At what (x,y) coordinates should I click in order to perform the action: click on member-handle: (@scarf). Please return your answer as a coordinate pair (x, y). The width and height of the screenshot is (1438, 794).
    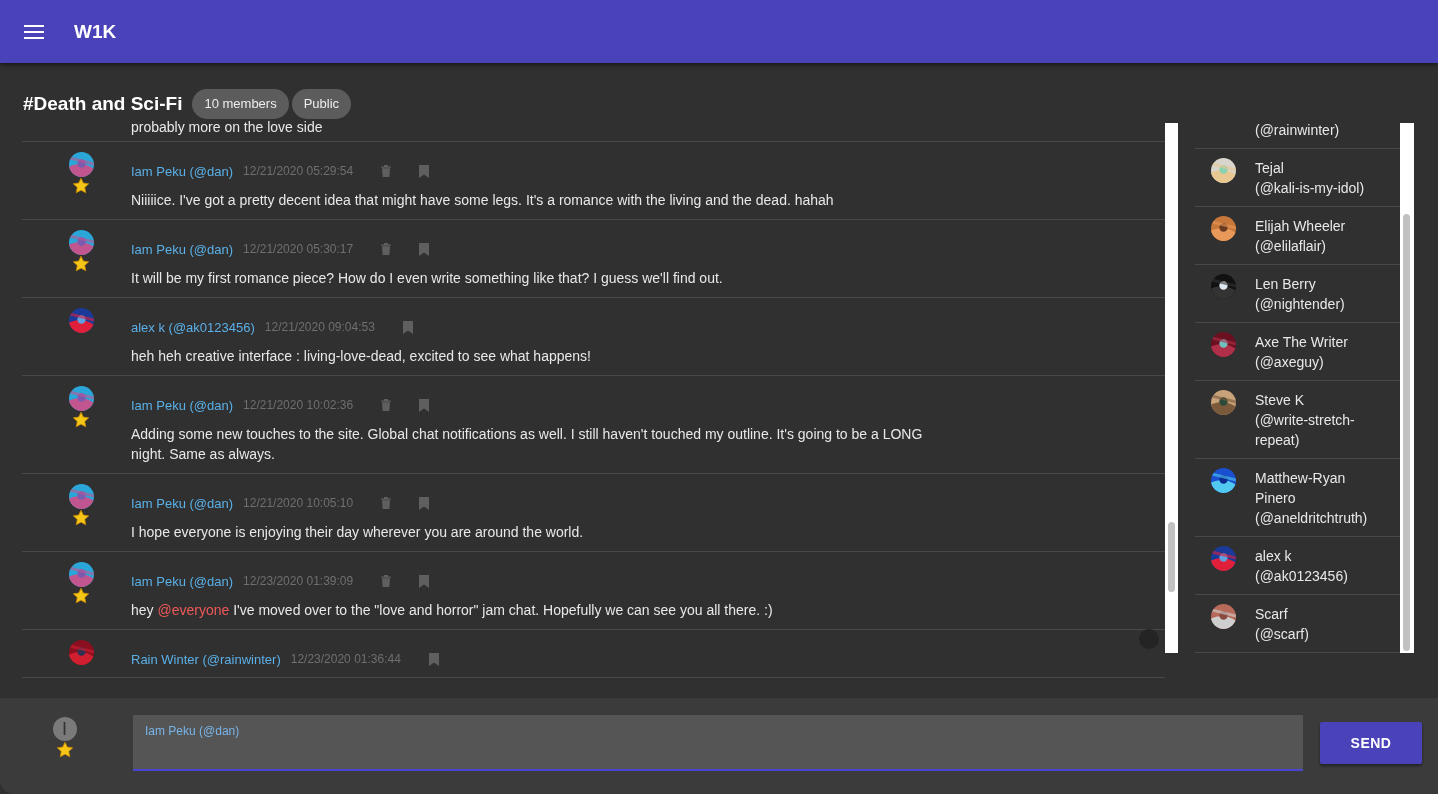
    Looking at the image, I should click on (1282, 634).